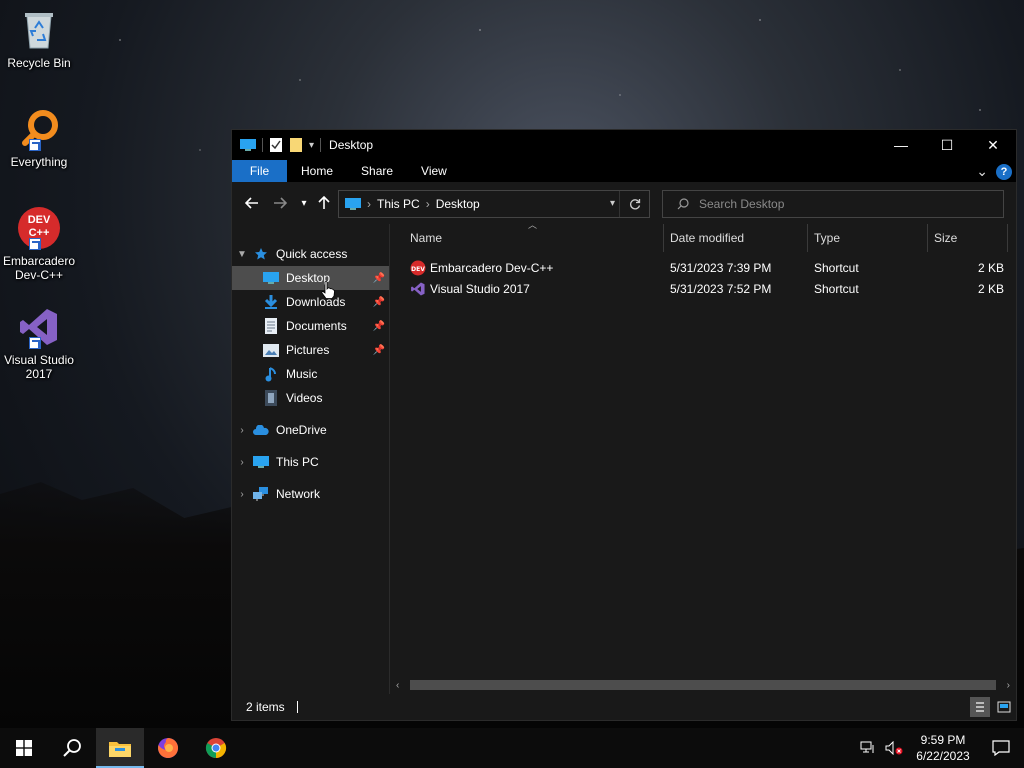  I want to click on breadcrumb-this-pc: This PC, so click(398, 204).